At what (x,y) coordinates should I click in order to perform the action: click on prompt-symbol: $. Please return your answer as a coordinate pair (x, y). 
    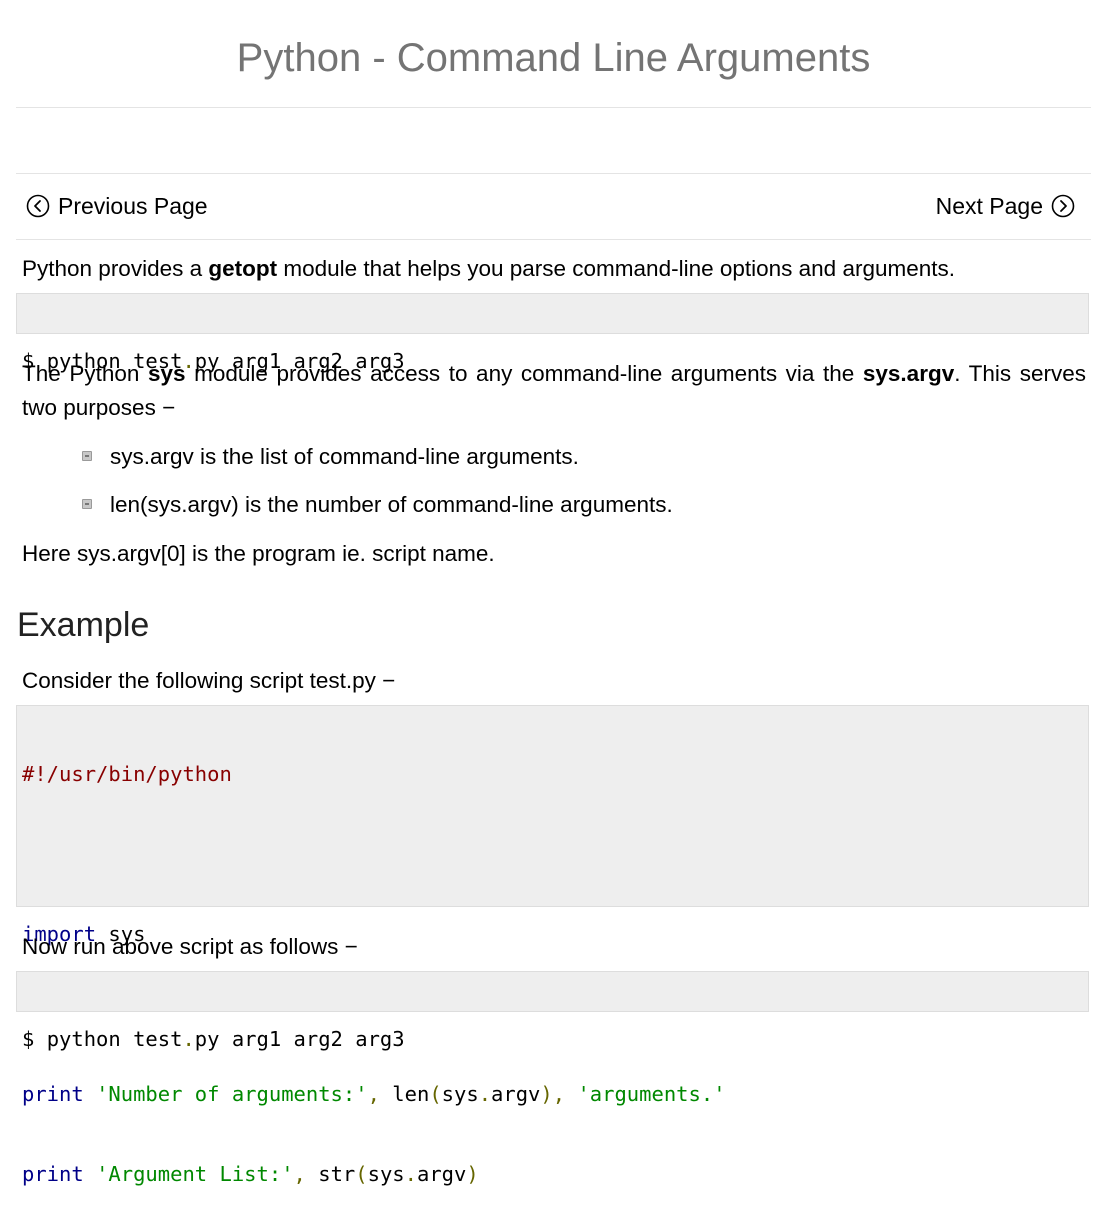
    Looking at the image, I should click on (34, 1039).